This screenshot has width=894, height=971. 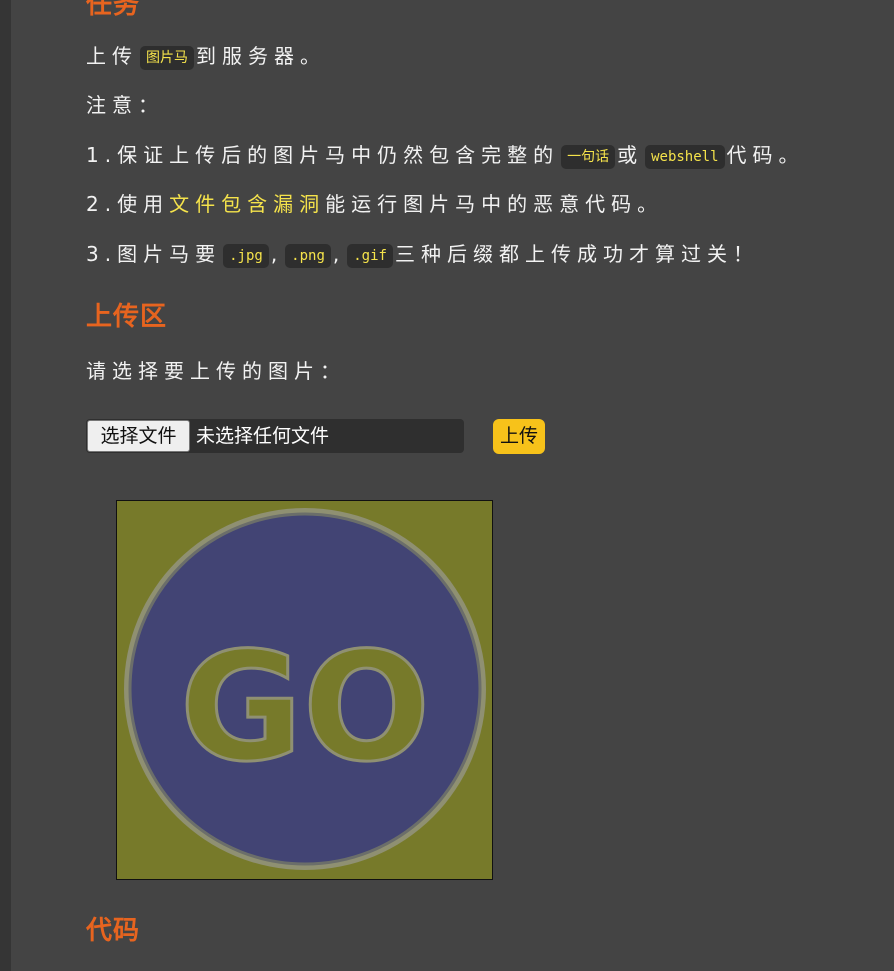 I want to click on code-heading: 代码, so click(x=113, y=931).